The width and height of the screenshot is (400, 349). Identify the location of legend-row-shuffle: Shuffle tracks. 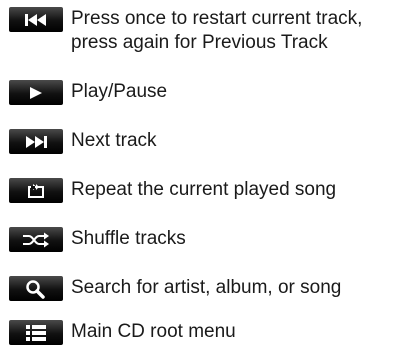
(97, 239).